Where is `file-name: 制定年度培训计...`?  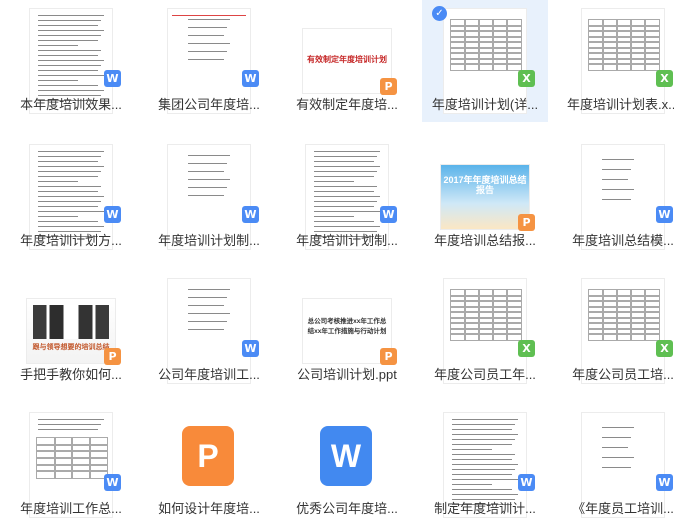
file-name: 制定年度培训计... is located at coordinates (485, 508).